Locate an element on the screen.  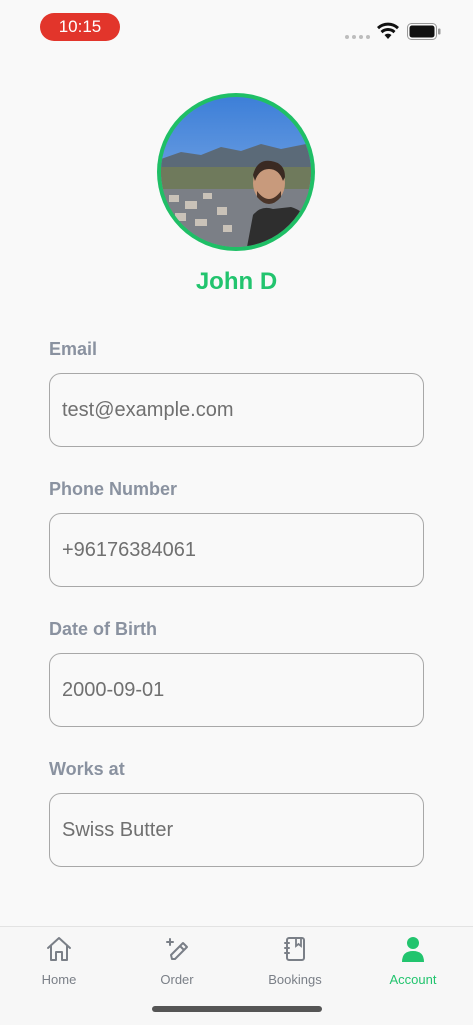
tab-order-label: Order is located at coordinates (177, 979).